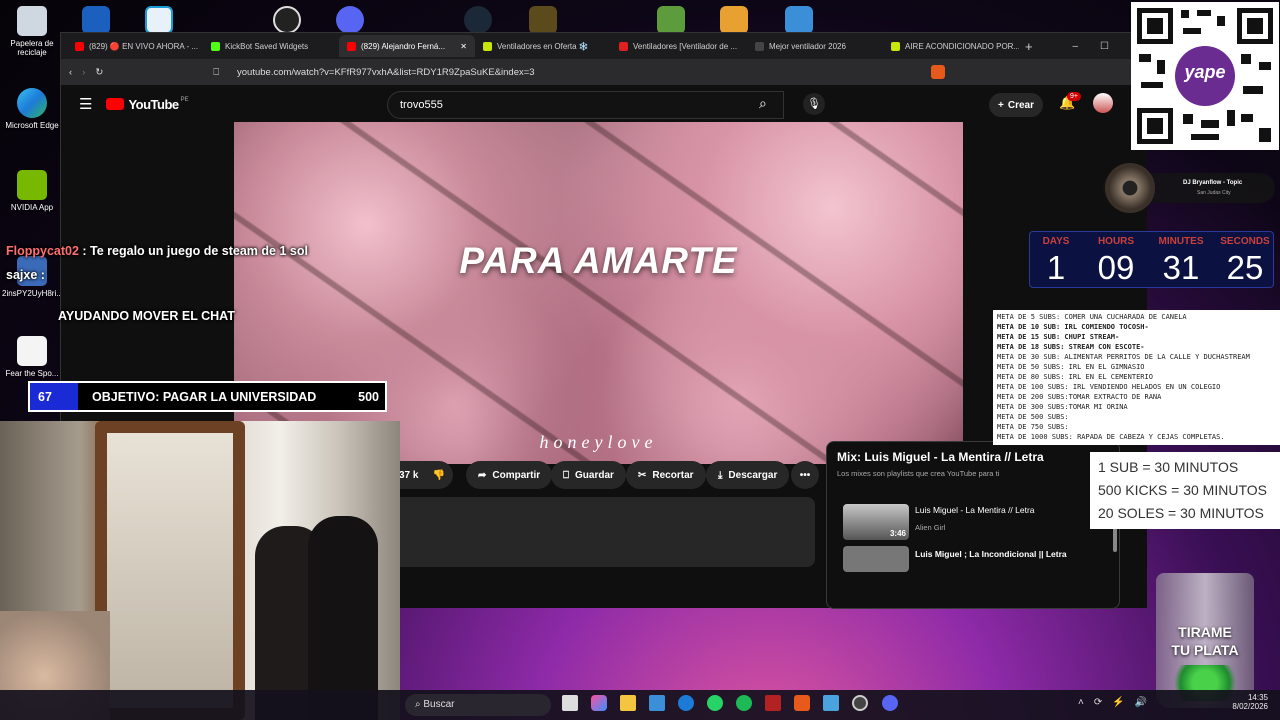 The width and height of the screenshot is (1280, 720). What do you see at coordinates (170, 570) in the screenshot?
I see `mirror-frame` at bounding box center [170, 570].